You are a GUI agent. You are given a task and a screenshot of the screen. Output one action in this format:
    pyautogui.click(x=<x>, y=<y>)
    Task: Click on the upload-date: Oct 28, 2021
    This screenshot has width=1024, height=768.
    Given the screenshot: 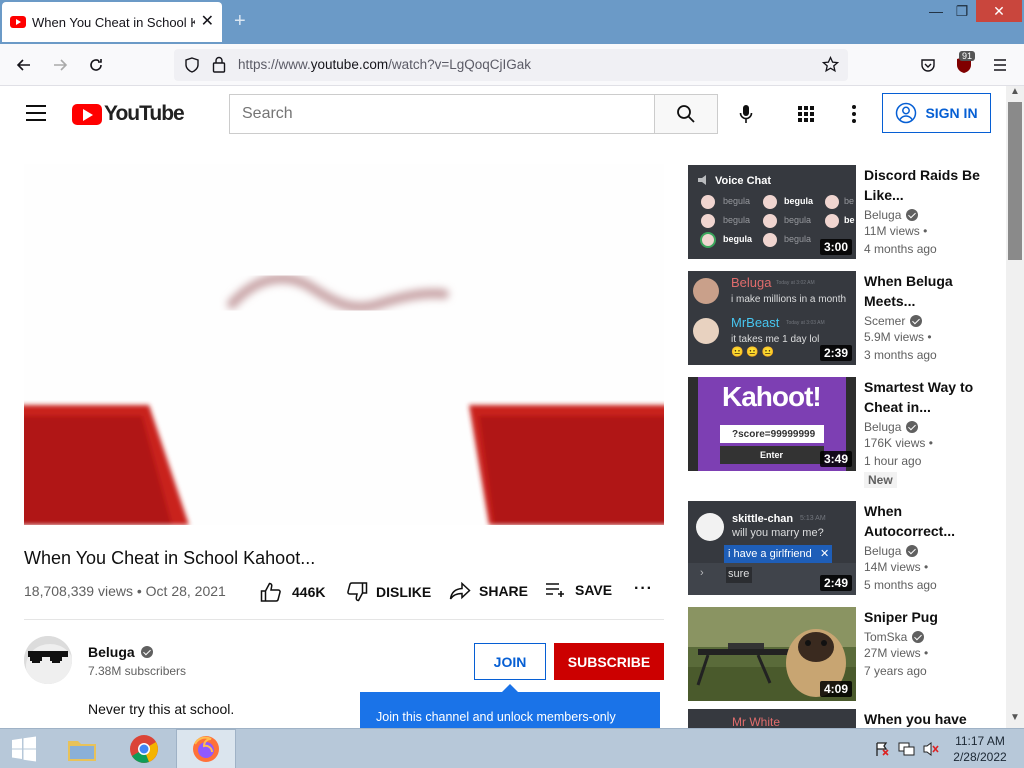 What is the action you would take?
    pyautogui.click(x=185, y=591)
    